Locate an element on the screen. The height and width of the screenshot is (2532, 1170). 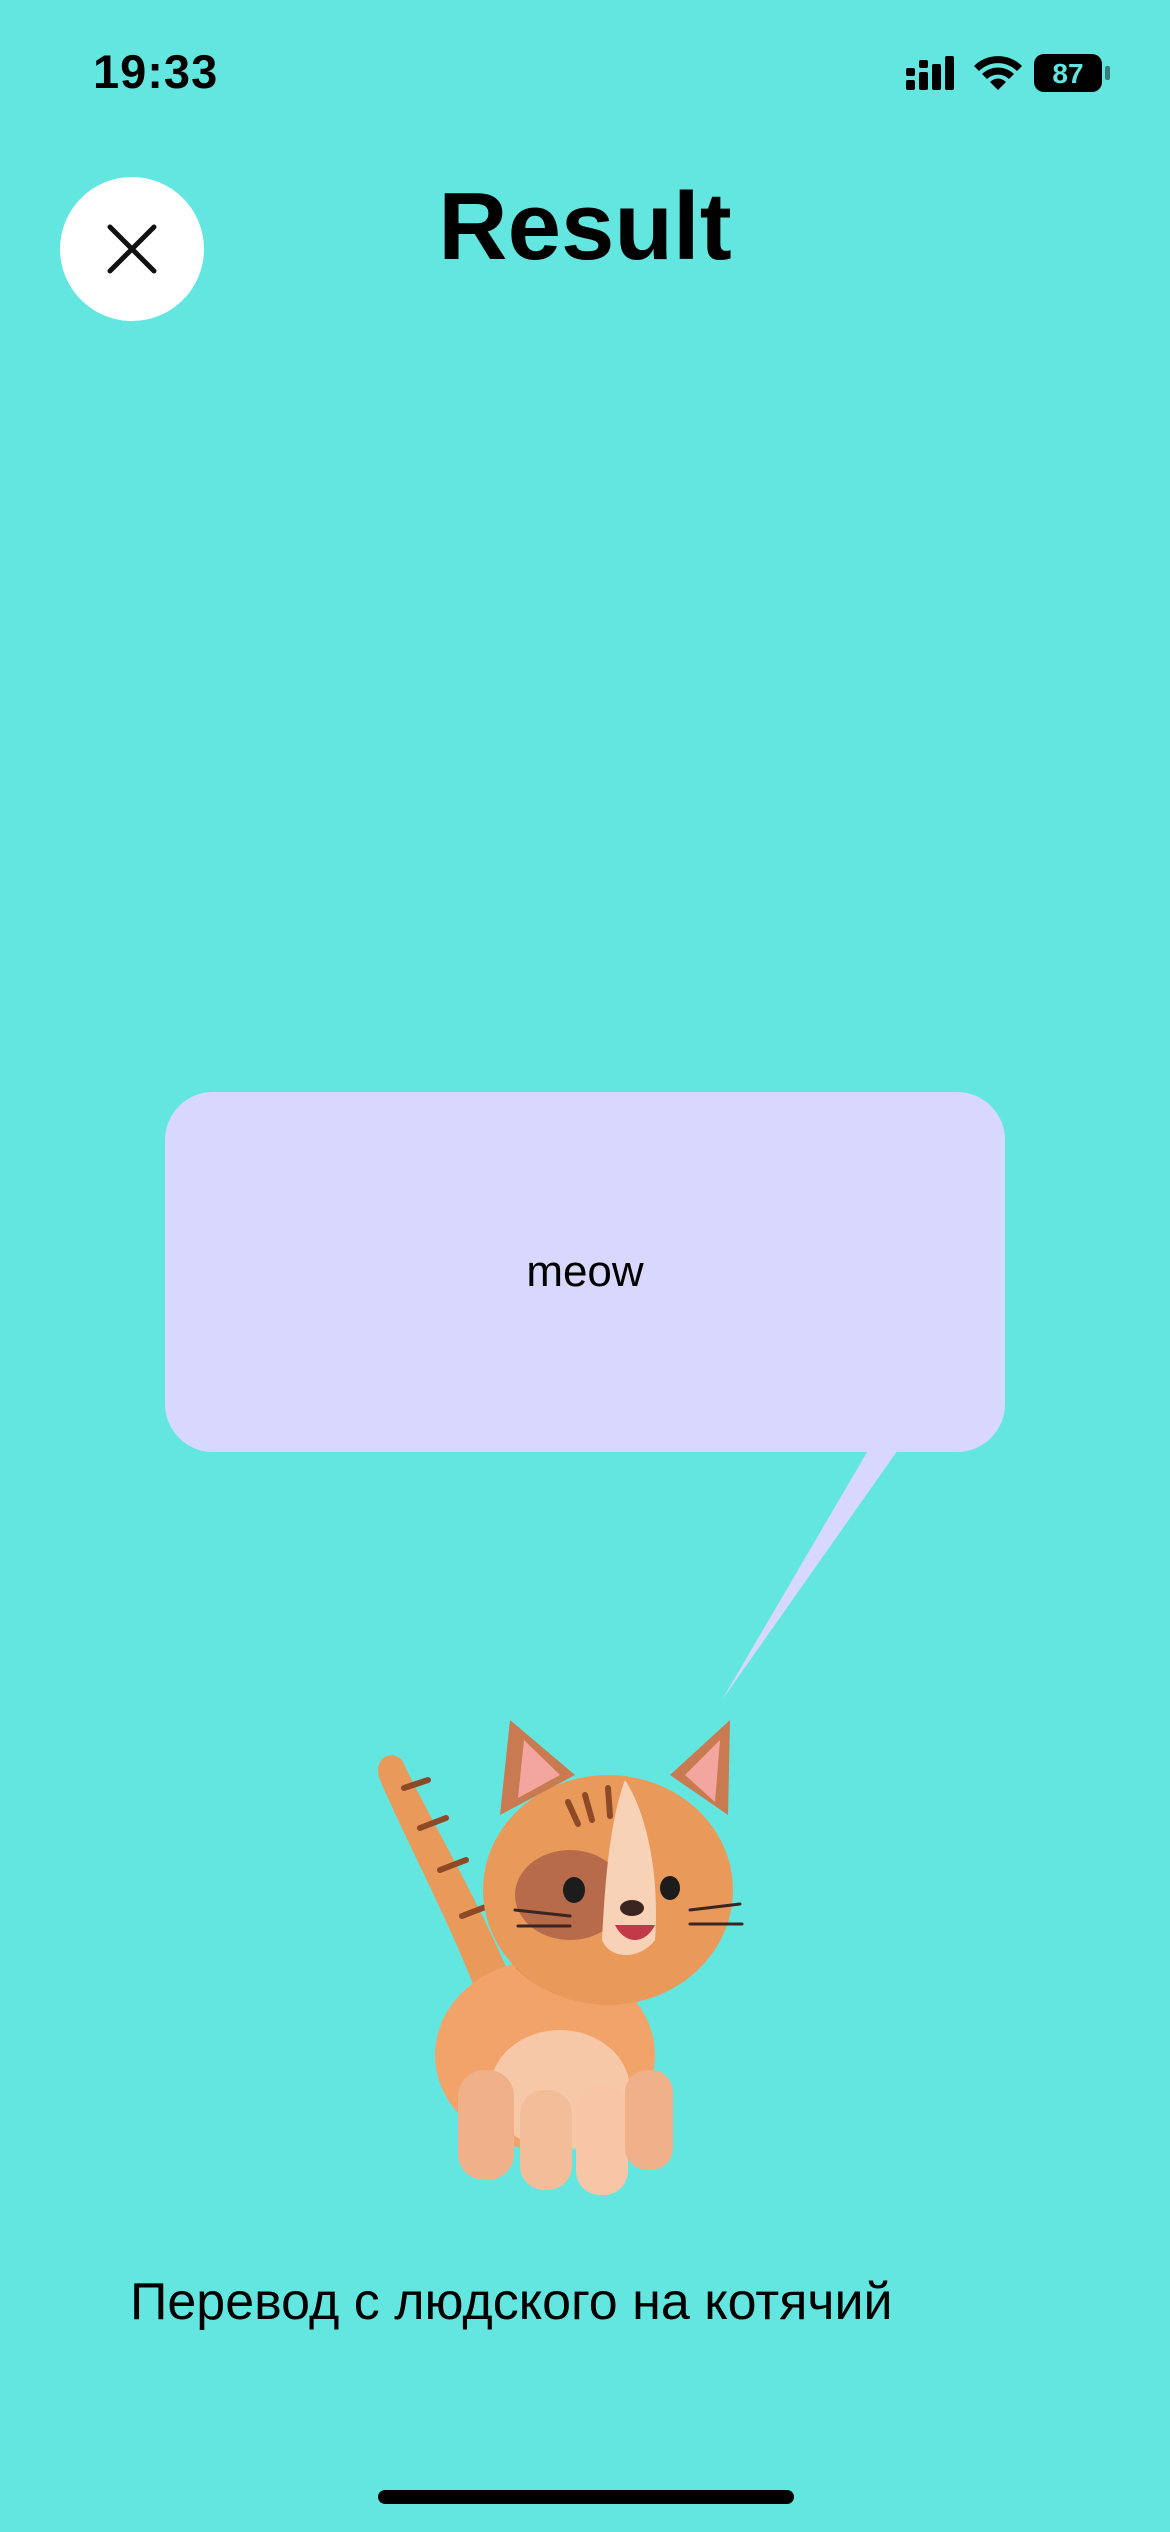
cellular-signal-icon is located at coordinates (930, 73).